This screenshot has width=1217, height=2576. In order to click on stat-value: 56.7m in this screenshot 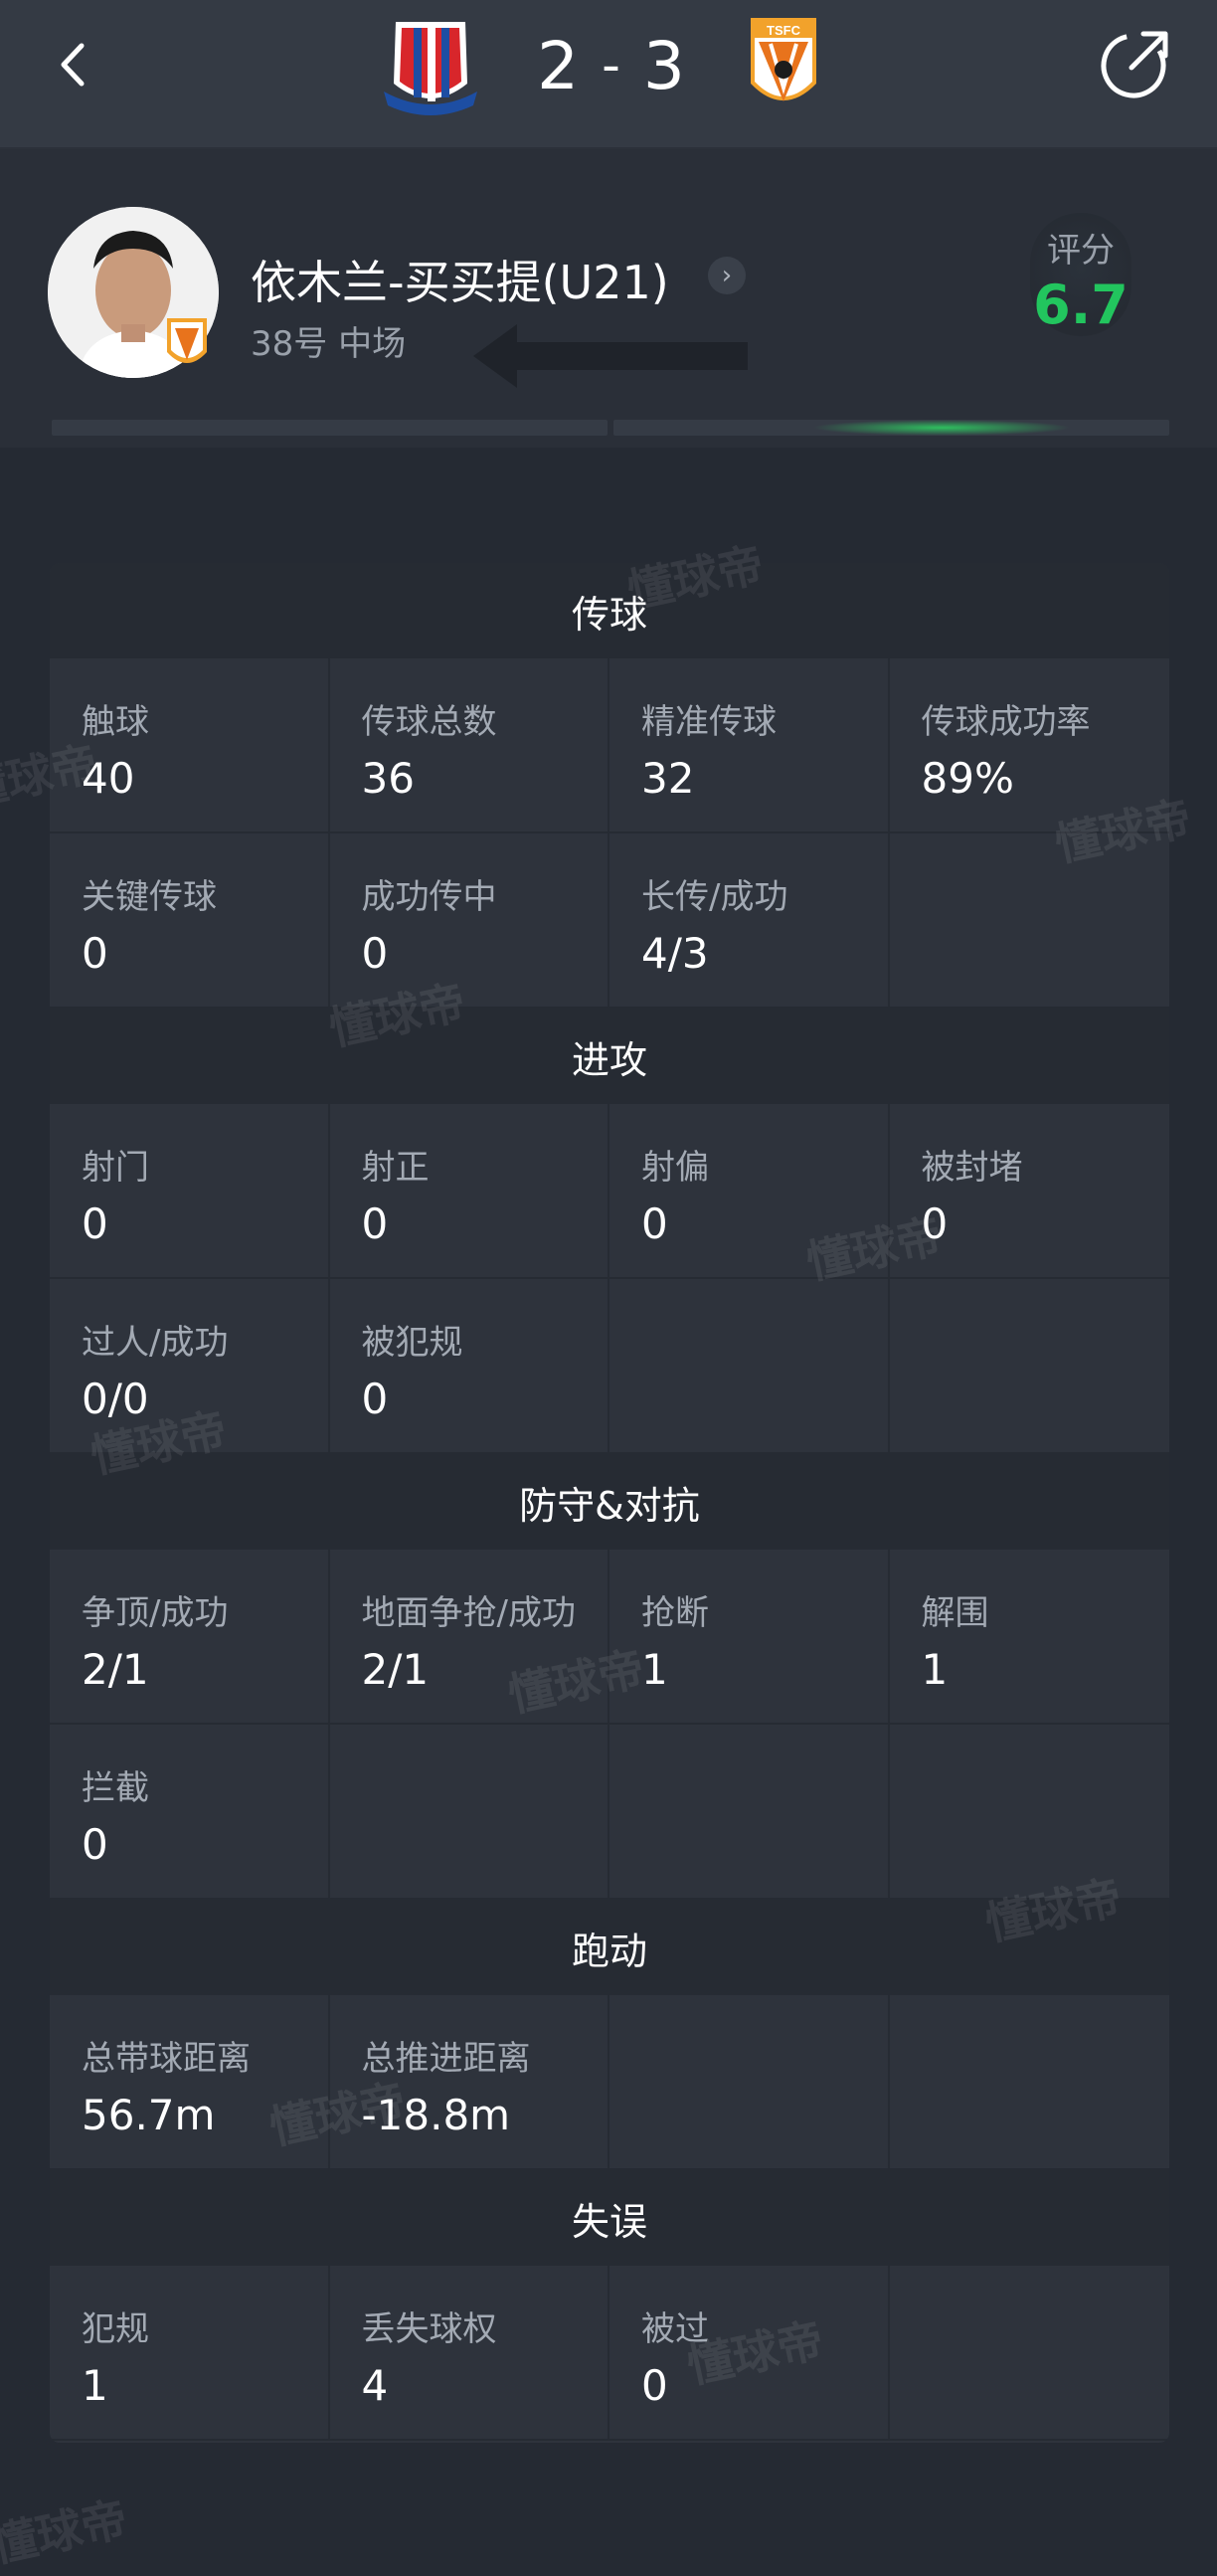, I will do `click(149, 2115)`.